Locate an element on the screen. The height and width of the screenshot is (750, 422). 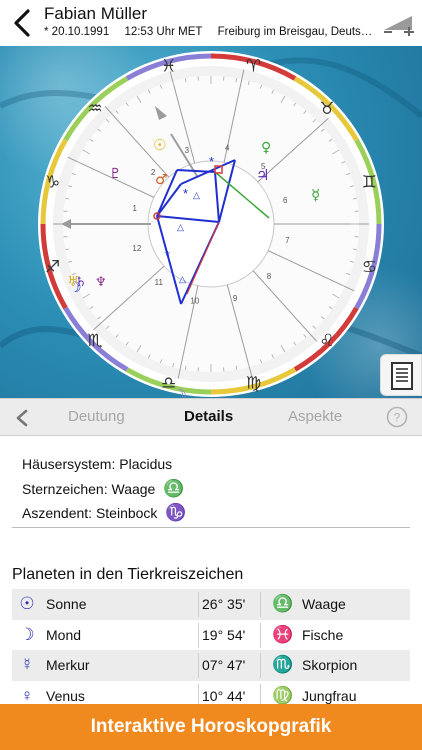
table-row: ☽ Mond 19° 54' ♓ Fische is located at coordinates (211, 635).